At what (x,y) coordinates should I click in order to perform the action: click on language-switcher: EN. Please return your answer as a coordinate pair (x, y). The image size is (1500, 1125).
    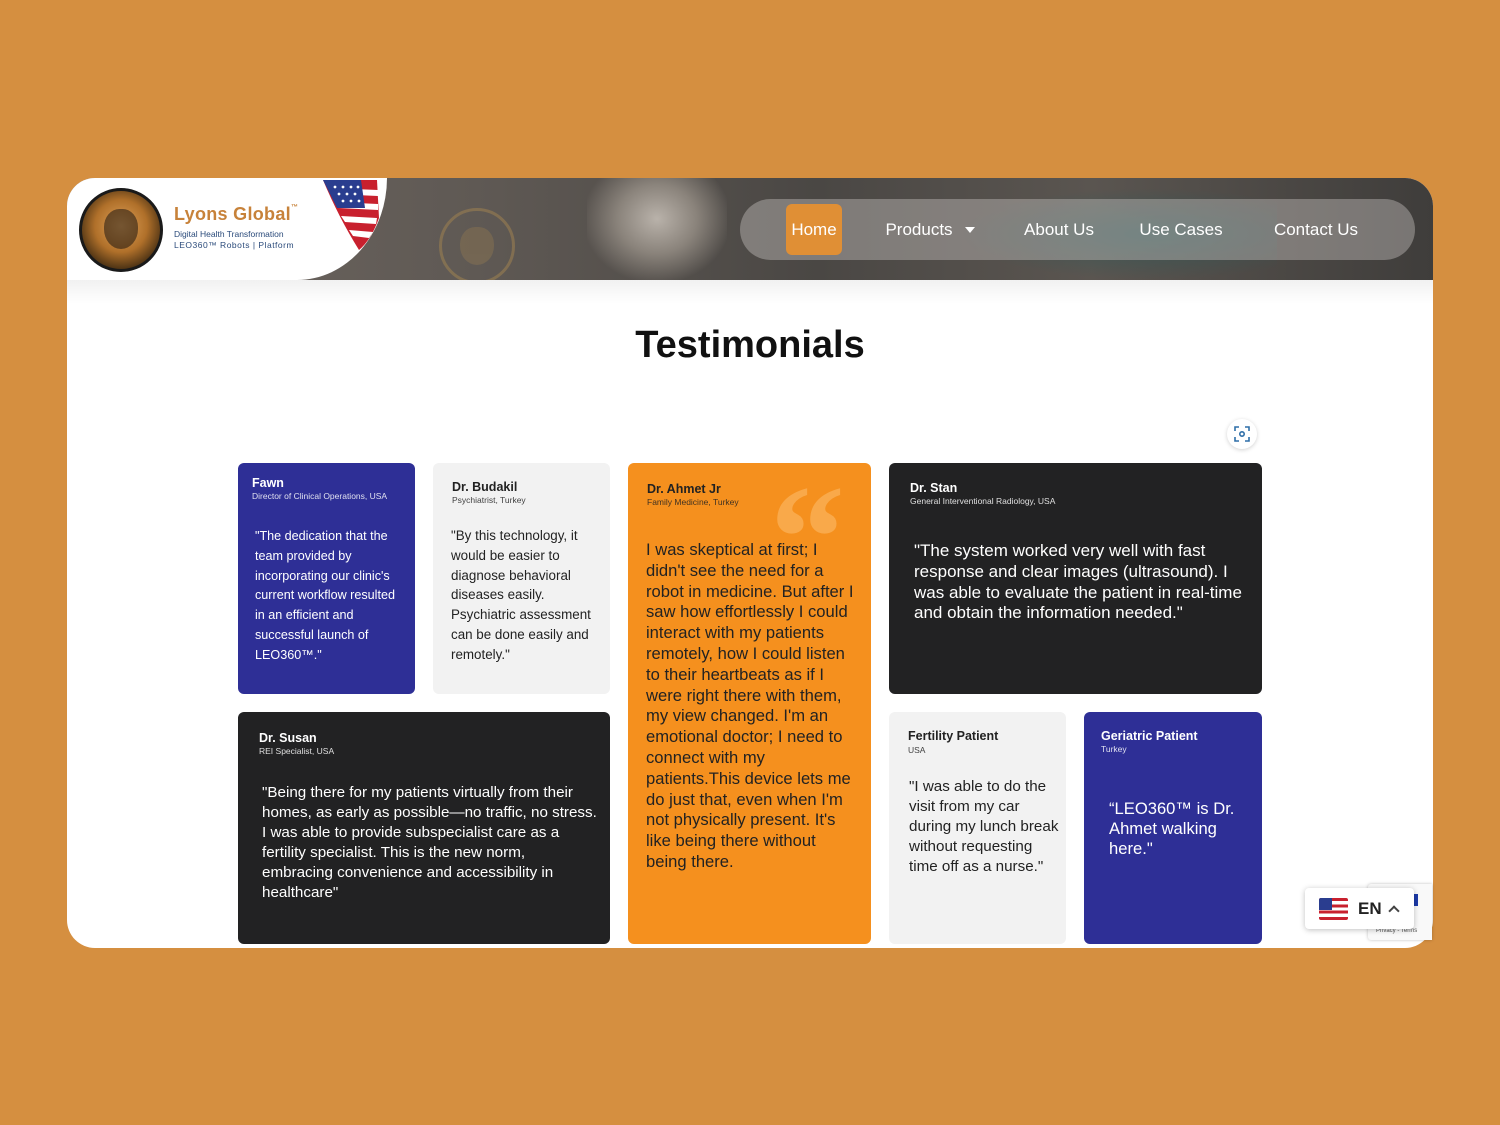
    Looking at the image, I should click on (1359, 908).